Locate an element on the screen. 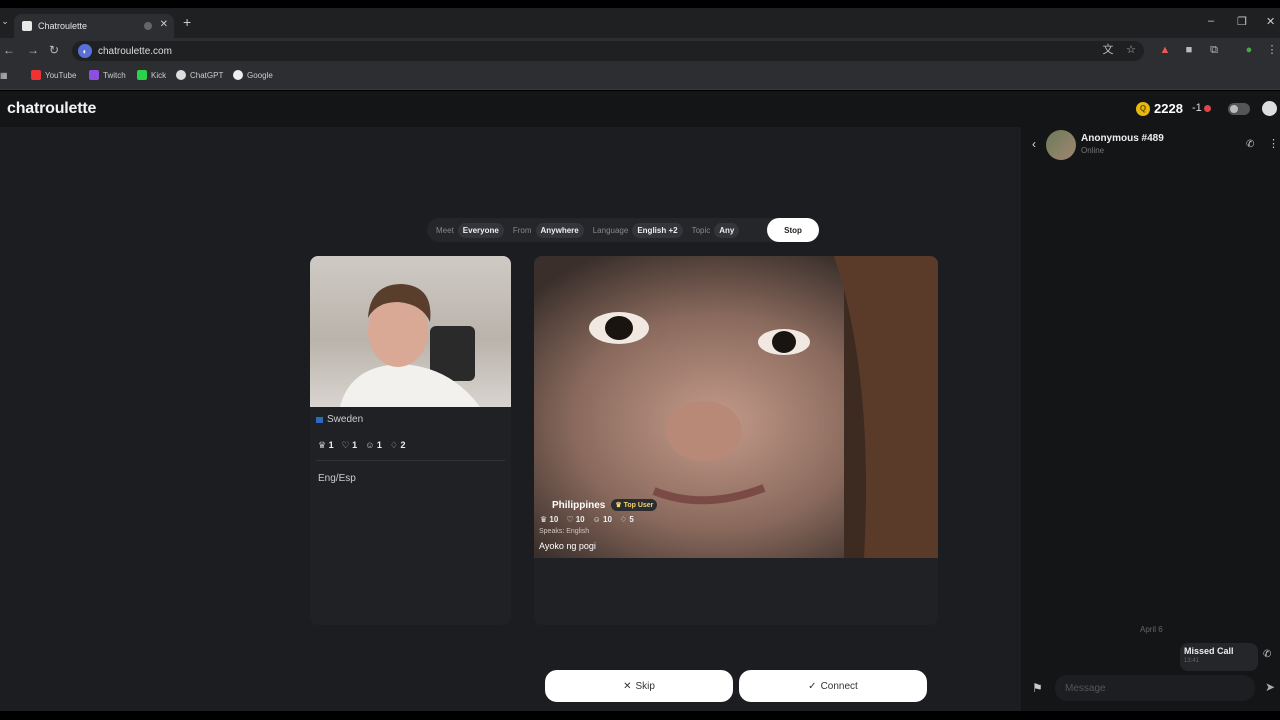 This screenshot has width=1280, height=720. self-stat: ♡ 1 is located at coordinates (349, 445).